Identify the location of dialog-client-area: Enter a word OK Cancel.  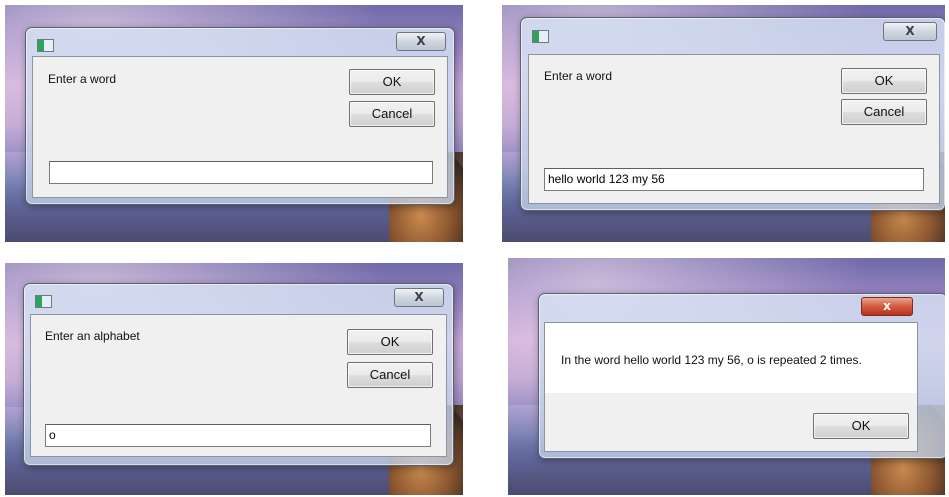
(240, 127).